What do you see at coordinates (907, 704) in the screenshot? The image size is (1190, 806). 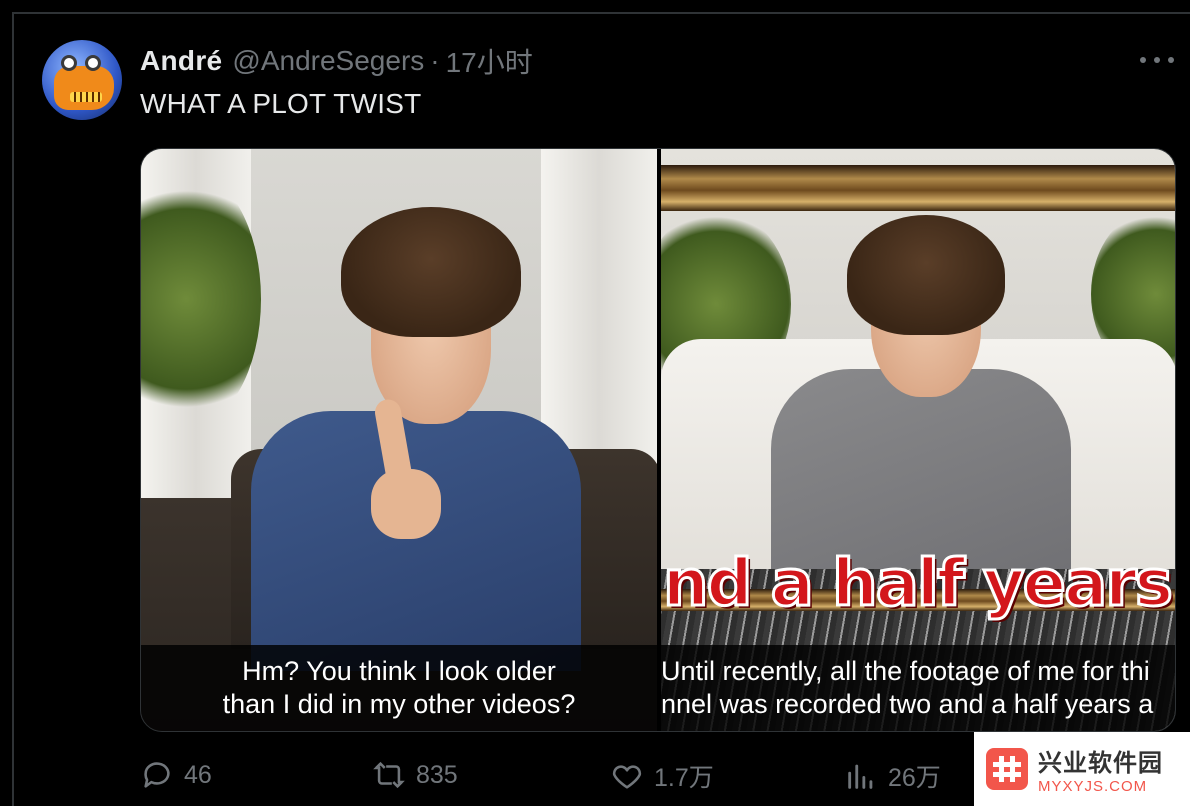 I see `subtitle-line: nnel was recorded two and a half years a` at bounding box center [907, 704].